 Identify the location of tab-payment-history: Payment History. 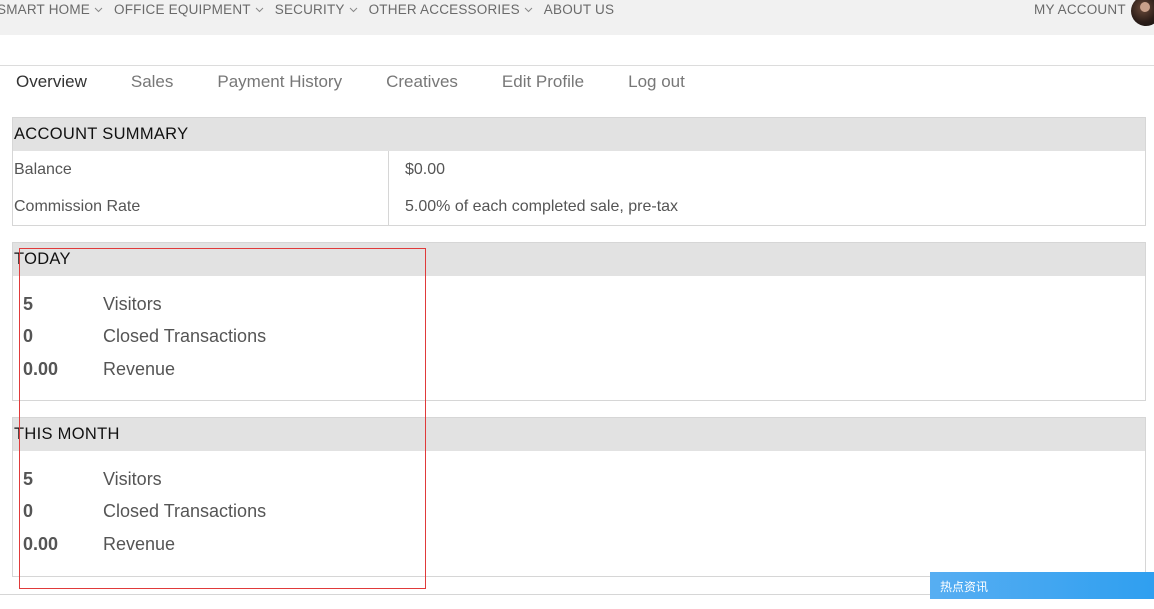
(279, 82).